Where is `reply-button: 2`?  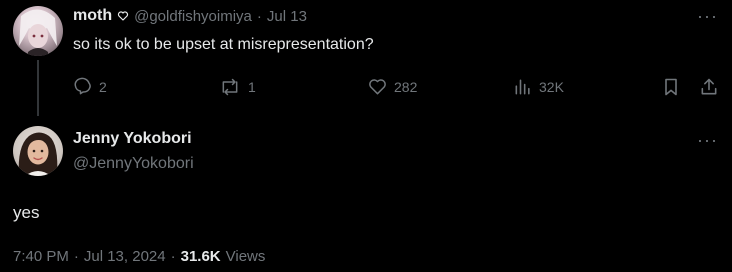 reply-button: 2 is located at coordinates (90, 87).